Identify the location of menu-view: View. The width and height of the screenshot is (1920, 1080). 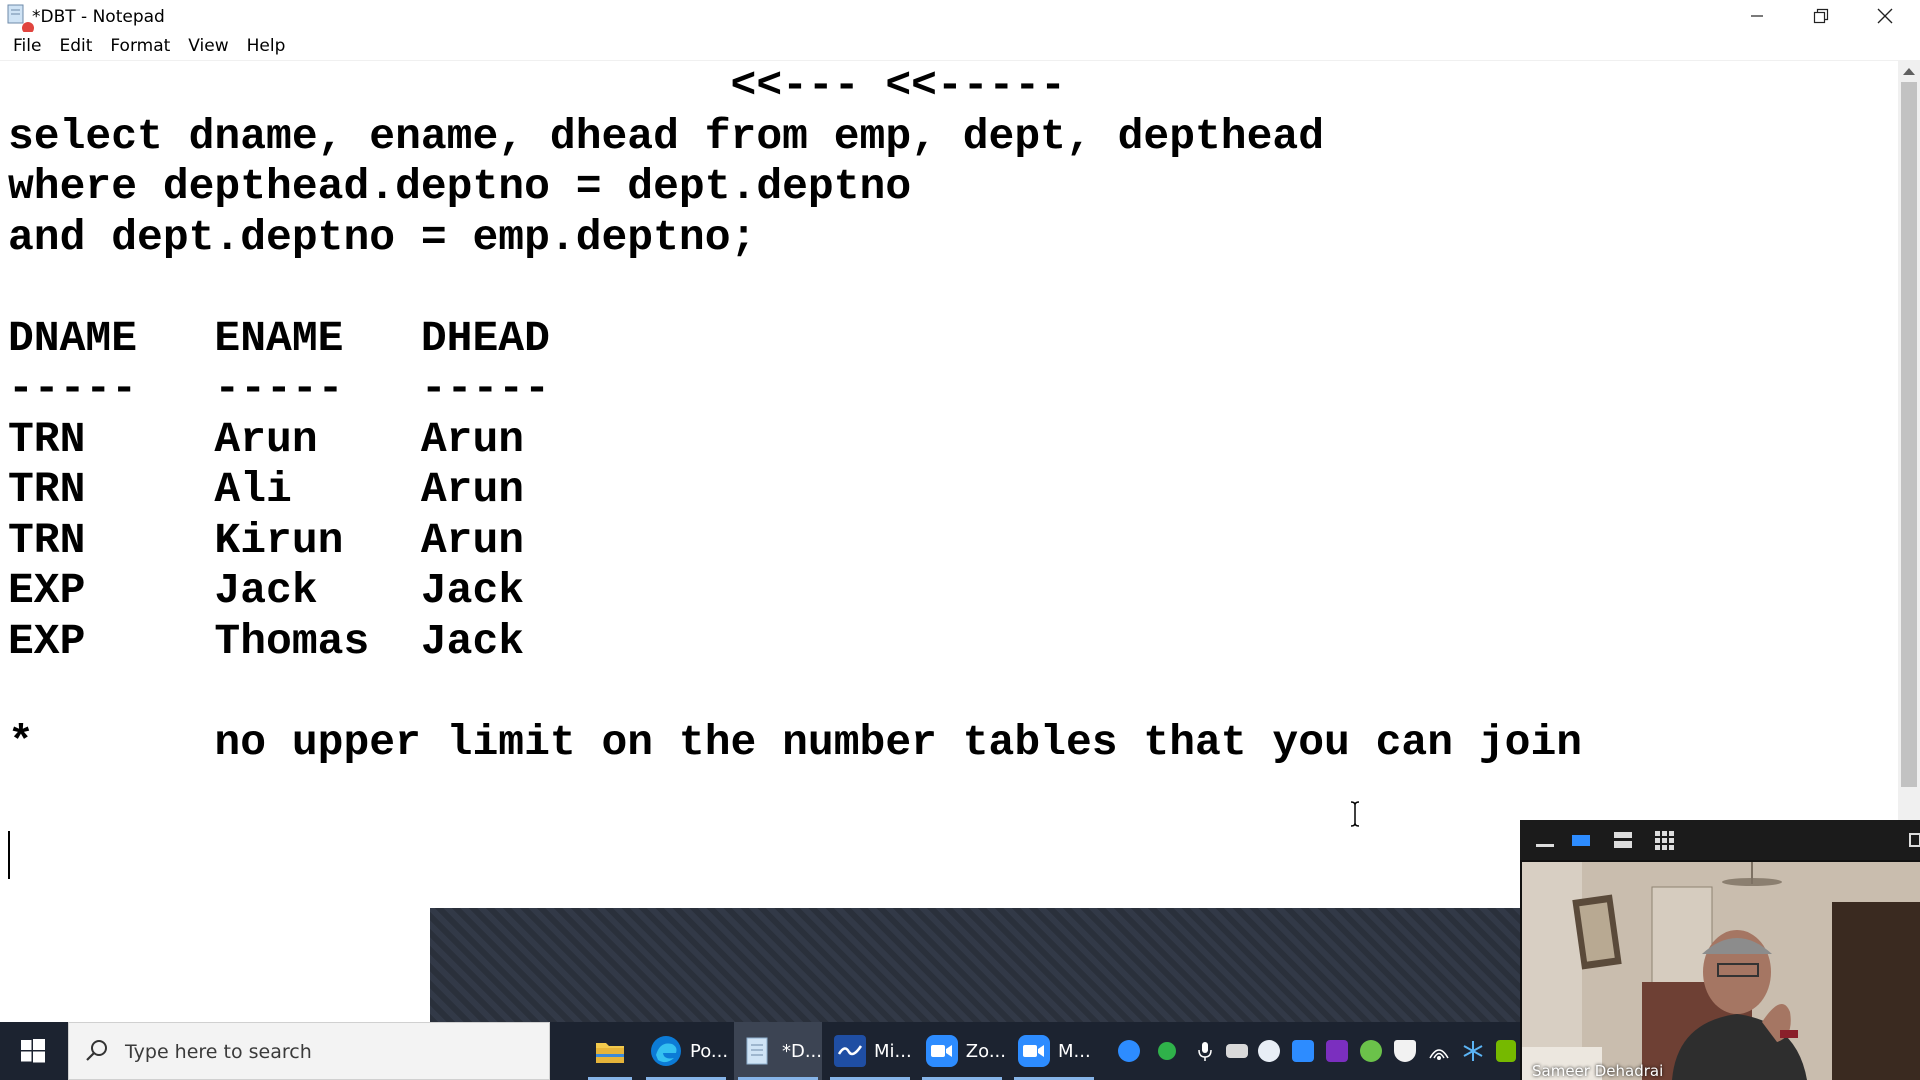
(208, 46).